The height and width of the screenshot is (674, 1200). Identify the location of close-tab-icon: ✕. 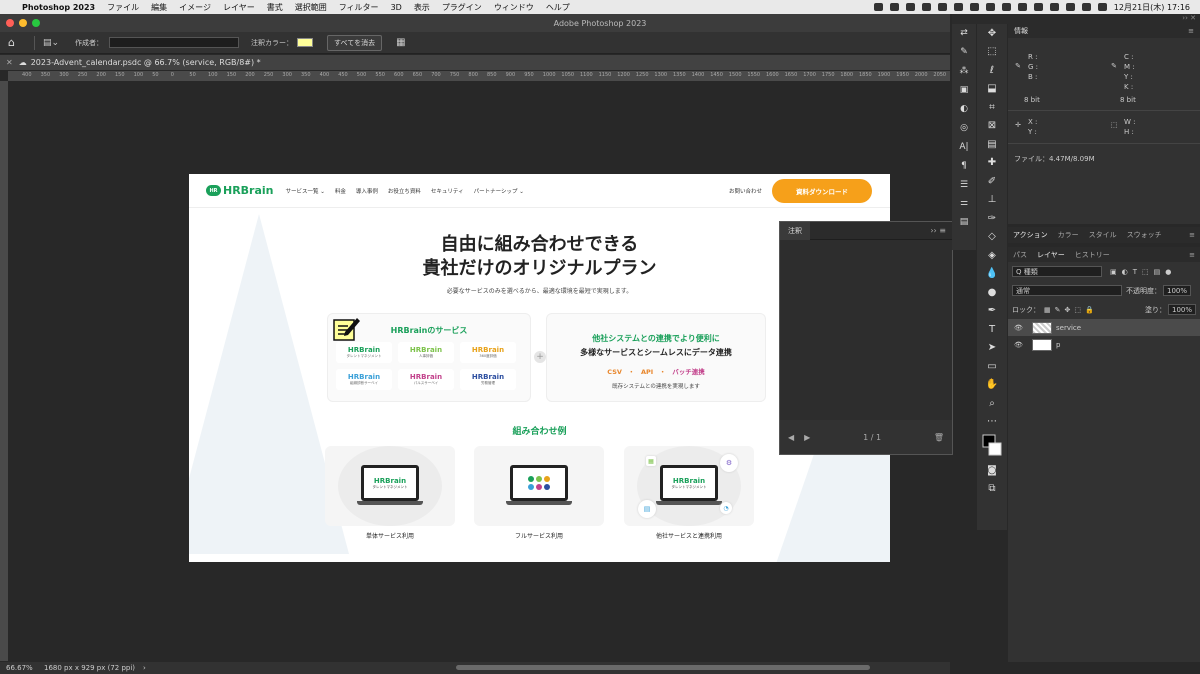
(9, 62).